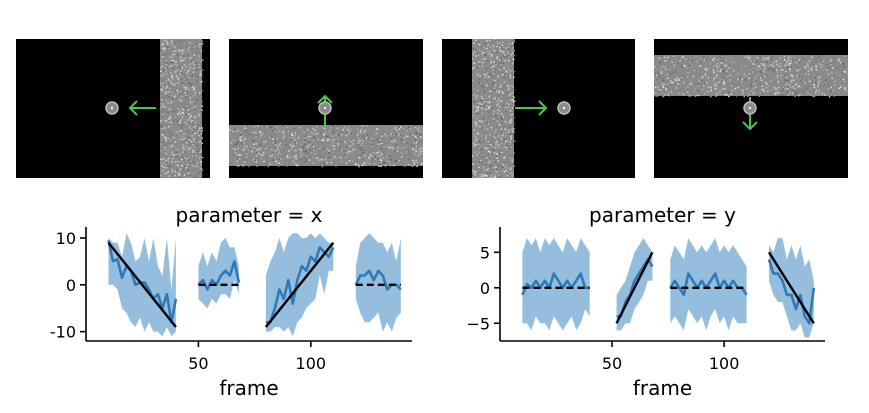 Image resolution: width=869 pixels, height=413 pixels. Describe the element at coordinates (63, 332) in the screenshot. I see `y-tick-label: -10` at that location.